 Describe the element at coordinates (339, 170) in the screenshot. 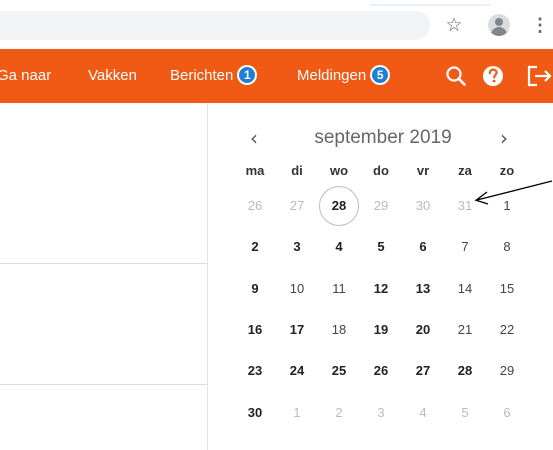

I see `weekday-wo: wo` at that location.